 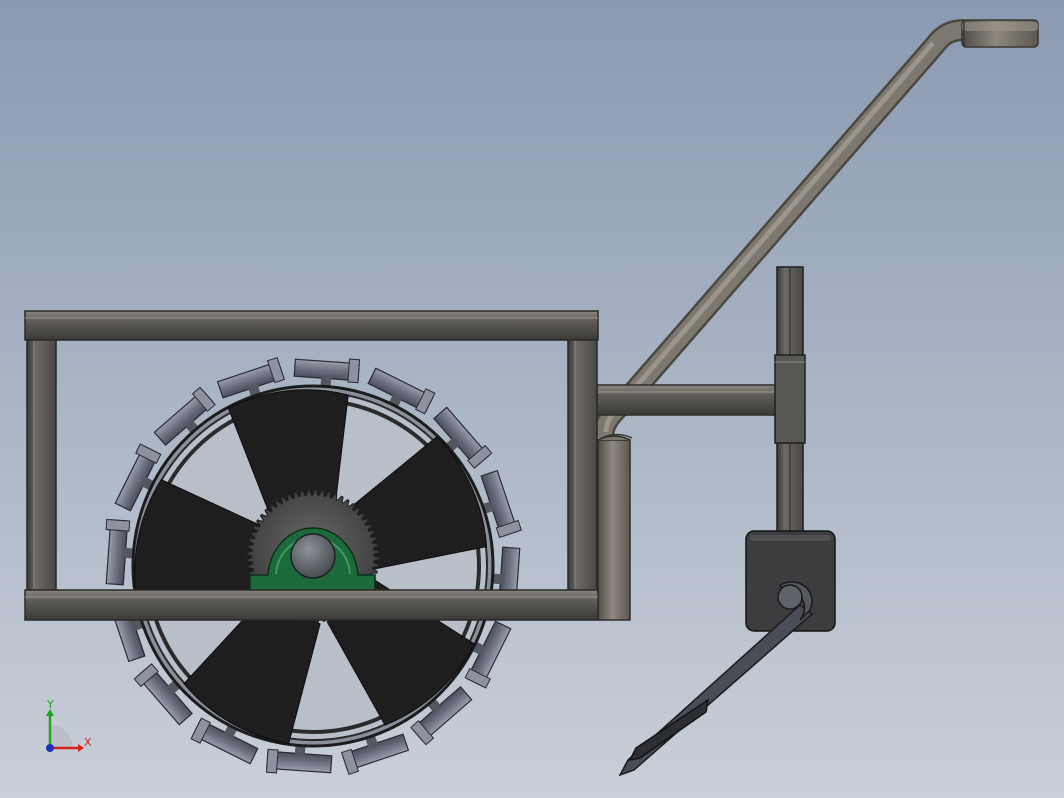 I want to click on frame-bottom, so click(x=311, y=605).